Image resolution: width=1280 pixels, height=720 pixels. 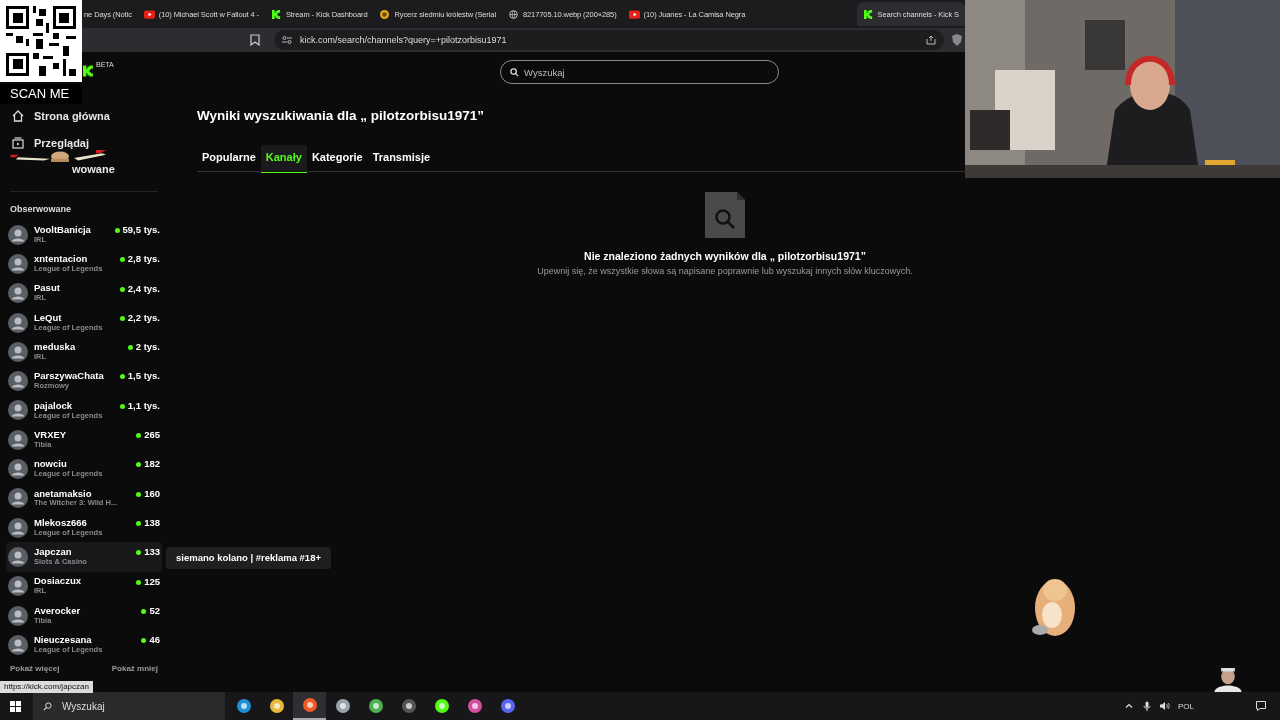 What do you see at coordinates (18, 142) in the screenshot?
I see `browse-icon` at bounding box center [18, 142].